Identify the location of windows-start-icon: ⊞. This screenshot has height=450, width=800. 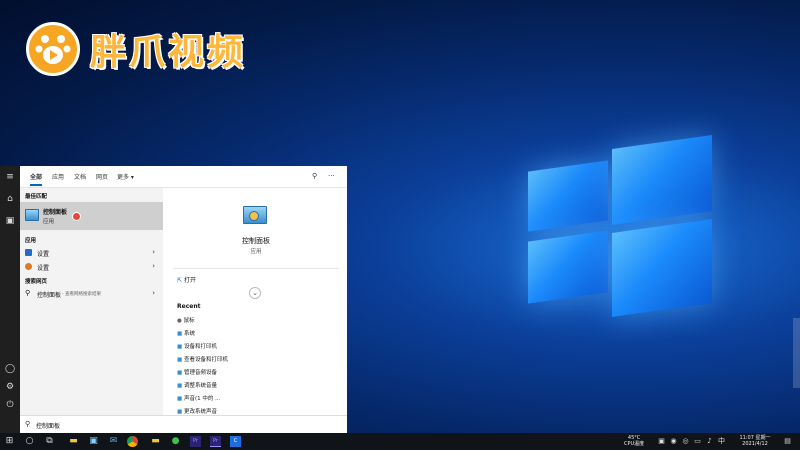
(9, 441).